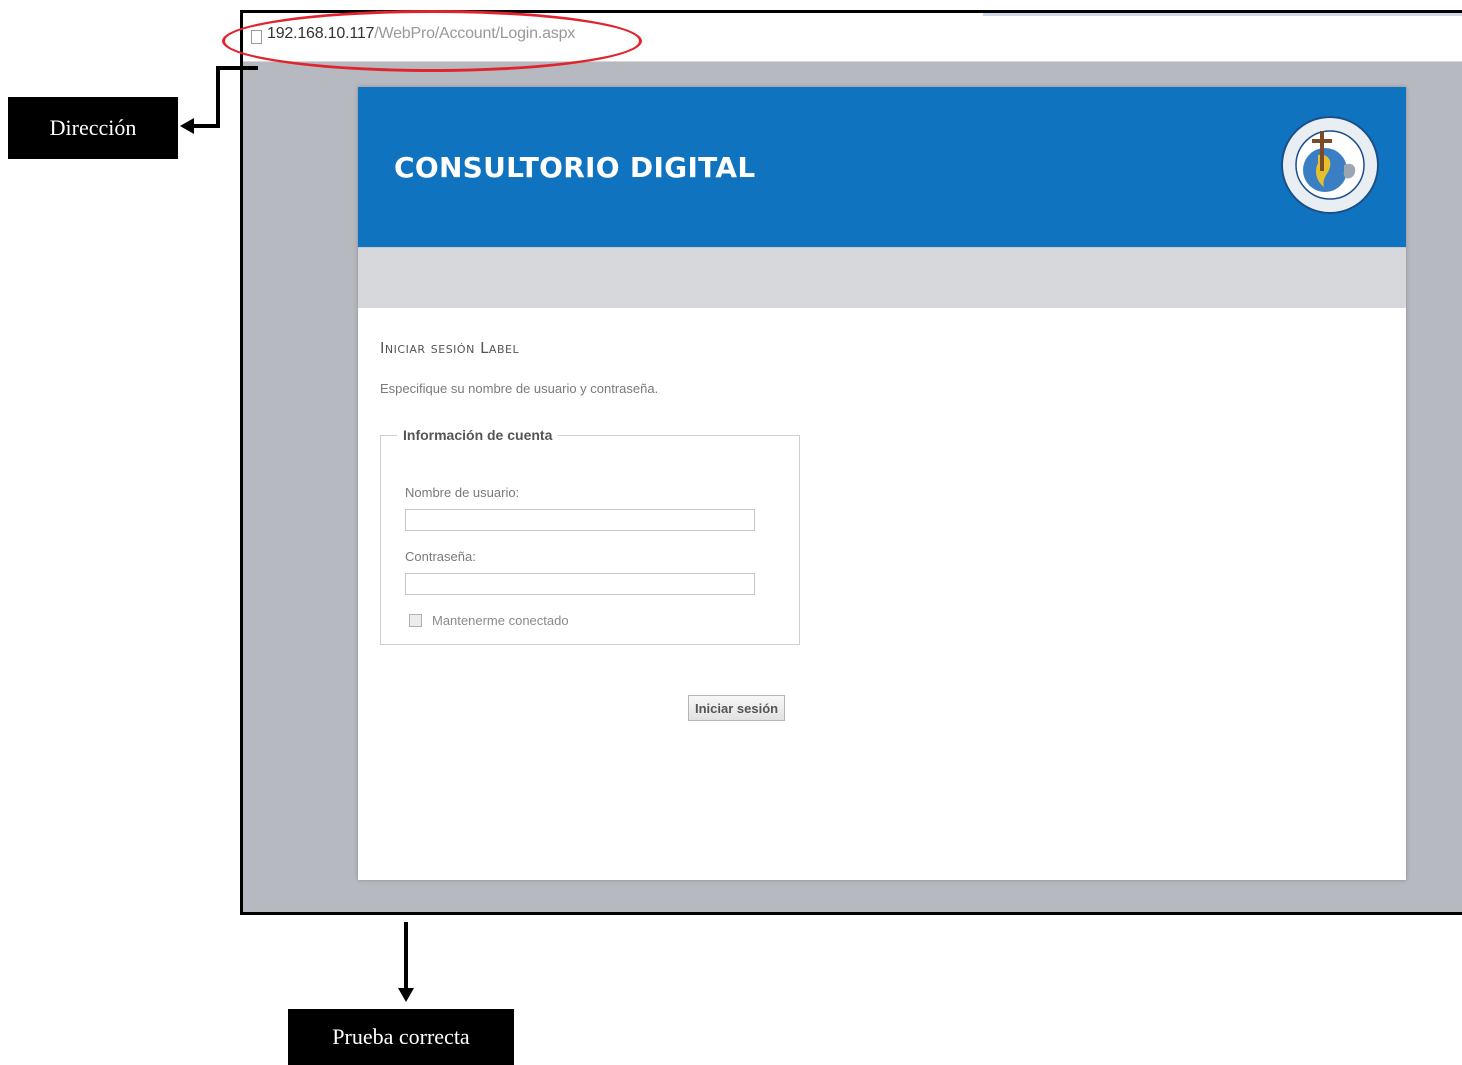 The width and height of the screenshot is (1462, 1065). What do you see at coordinates (882, 277) in the screenshot?
I see `menu-strip` at bounding box center [882, 277].